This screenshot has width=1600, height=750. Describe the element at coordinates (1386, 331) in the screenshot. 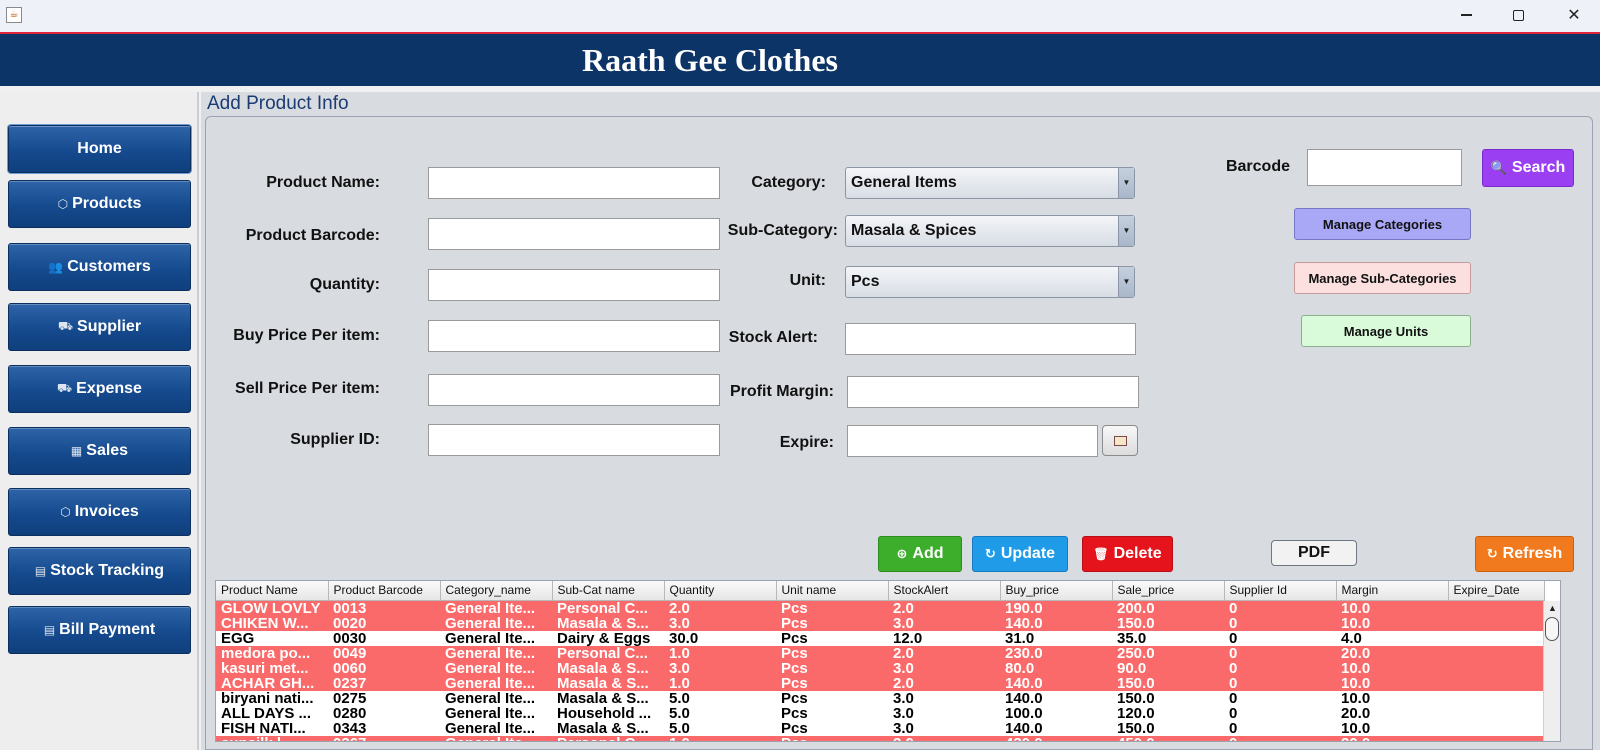

I see `manage-units-button: Manage Units` at that location.